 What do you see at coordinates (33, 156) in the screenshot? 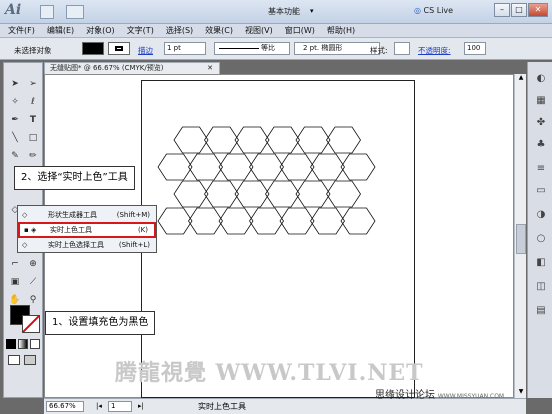
I see `pencil-tool-icon: ✏` at bounding box center [33, 156].